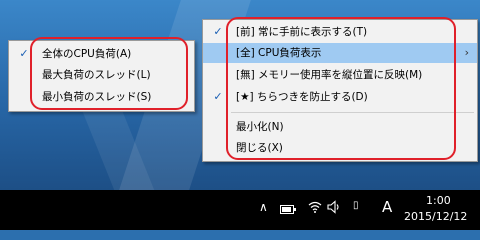 The image size is (480, 240). What do you see at coordinates (387, 207) in the screenshot?
I see `input-language-indicator: A` at bounding box center [387, 207].